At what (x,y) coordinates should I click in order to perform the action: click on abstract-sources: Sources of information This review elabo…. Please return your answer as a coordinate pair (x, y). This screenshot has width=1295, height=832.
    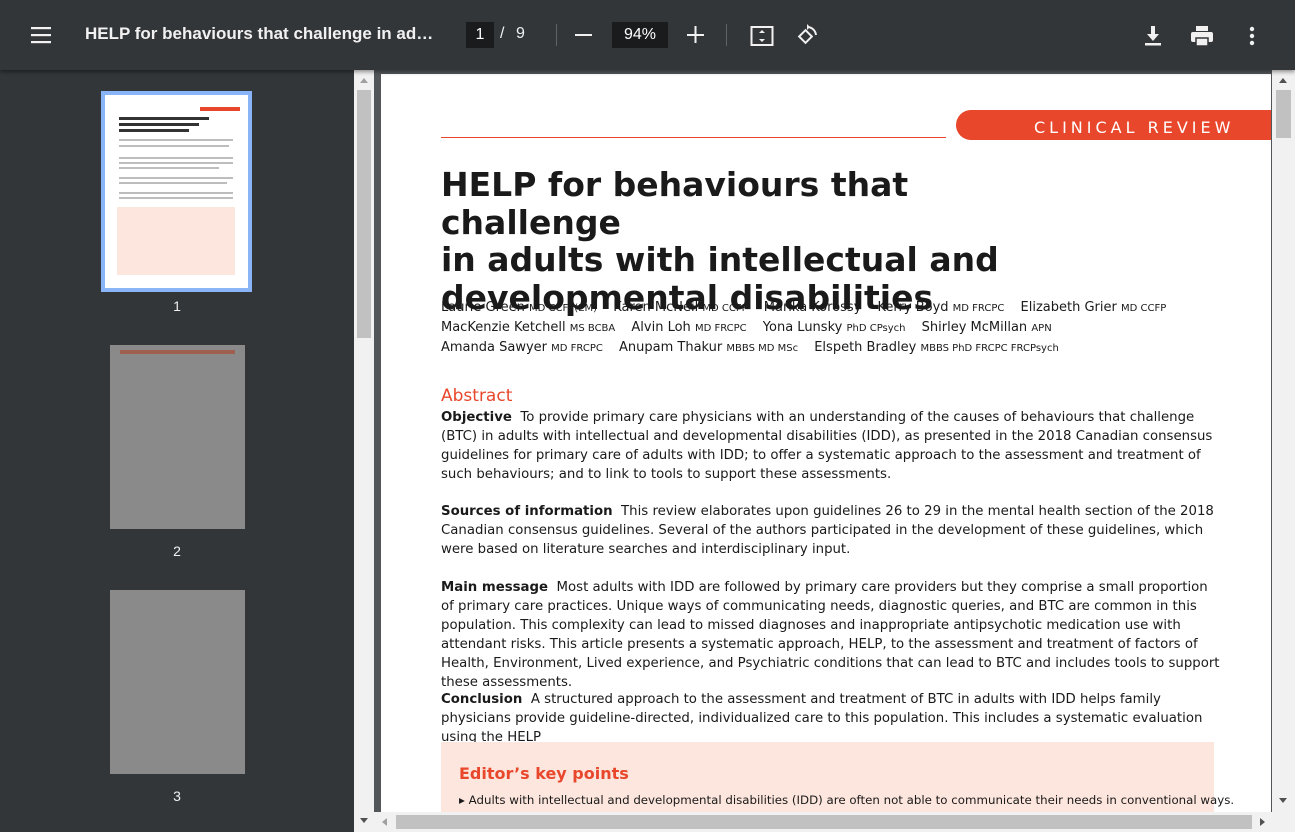
    Looking at the image, I should click on (827, 530).